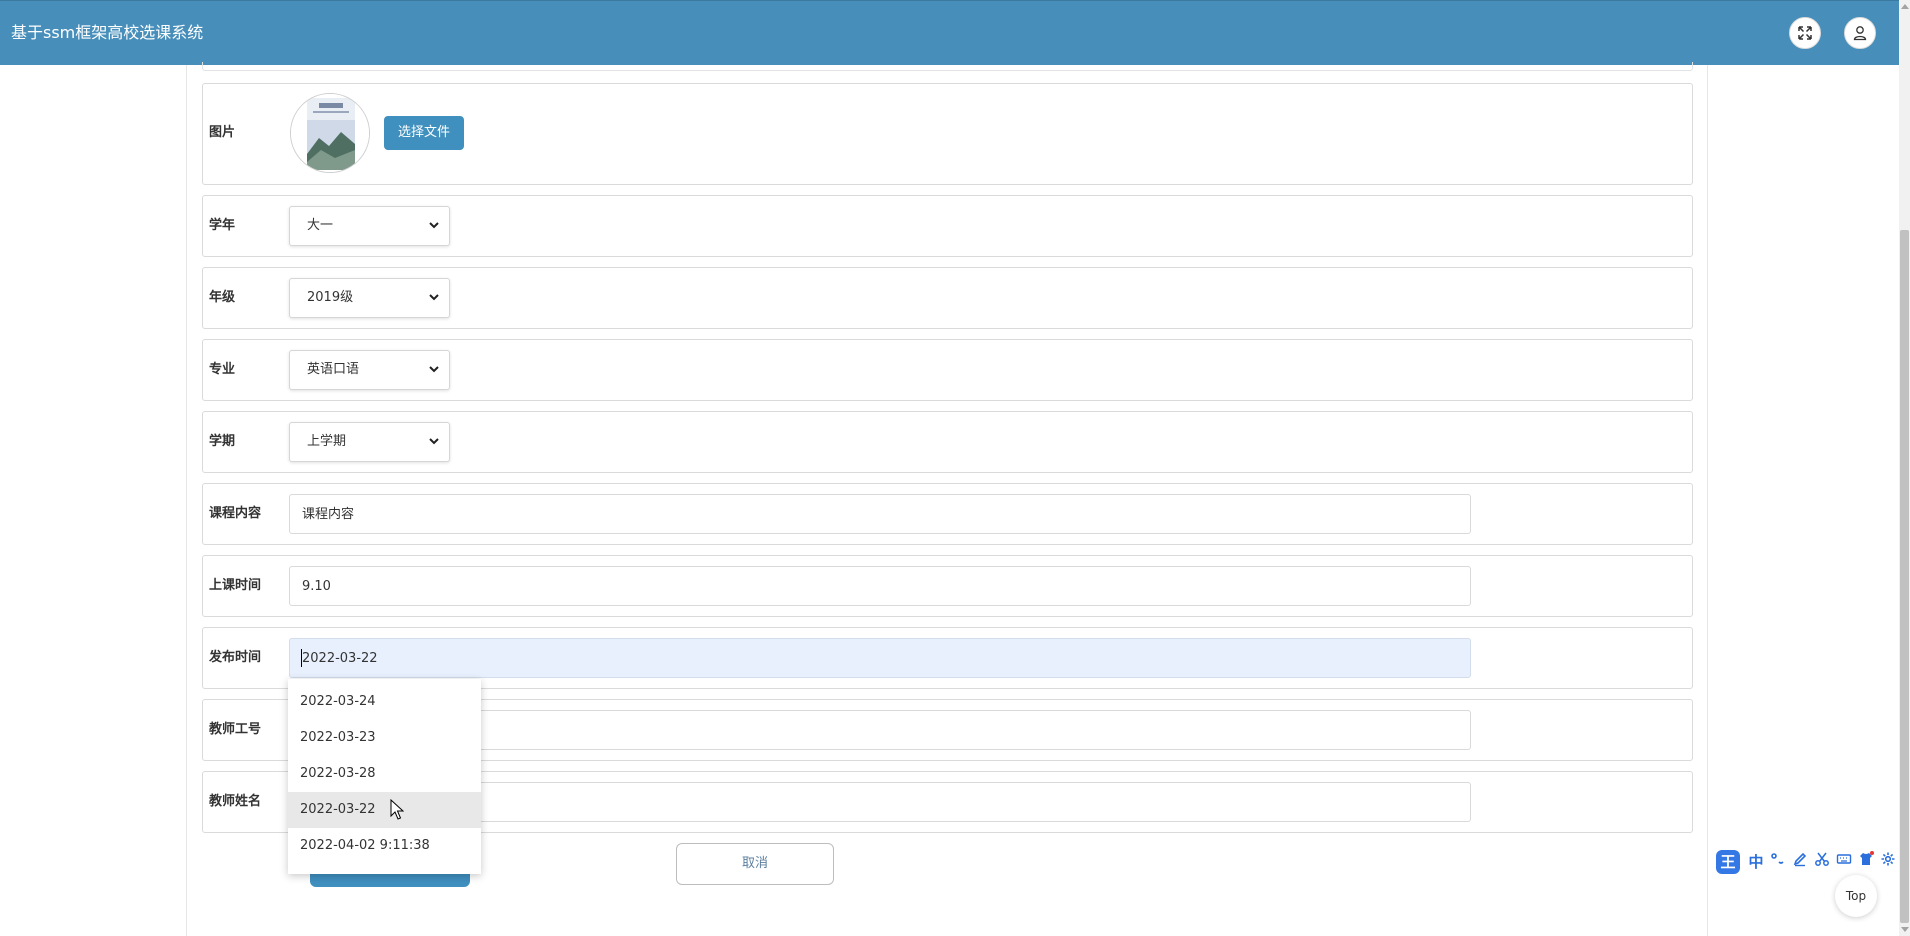 This screenshot has width=1910, height=936. Describe the element at coordinates (949, 32) in the screenshot. I see `top-header-bar: 基于ssm框架高校选课系统` at that location.